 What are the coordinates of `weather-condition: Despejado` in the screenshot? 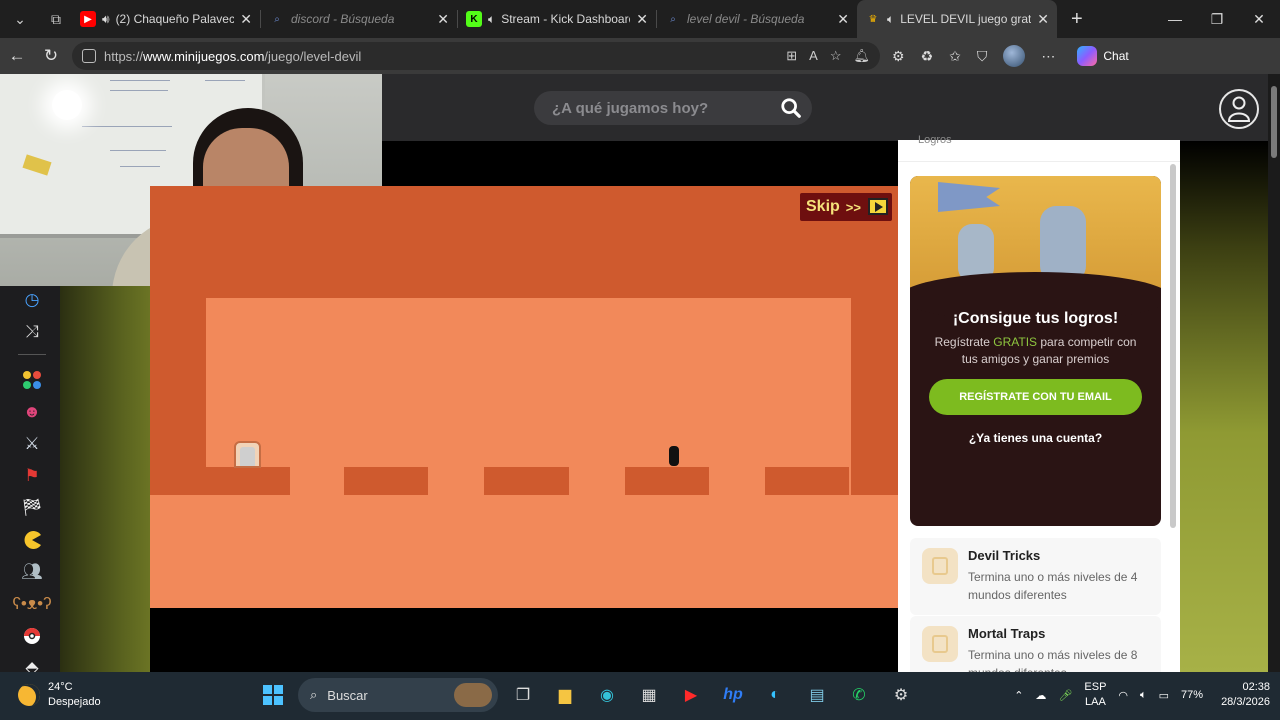 It's located at (74, 702).